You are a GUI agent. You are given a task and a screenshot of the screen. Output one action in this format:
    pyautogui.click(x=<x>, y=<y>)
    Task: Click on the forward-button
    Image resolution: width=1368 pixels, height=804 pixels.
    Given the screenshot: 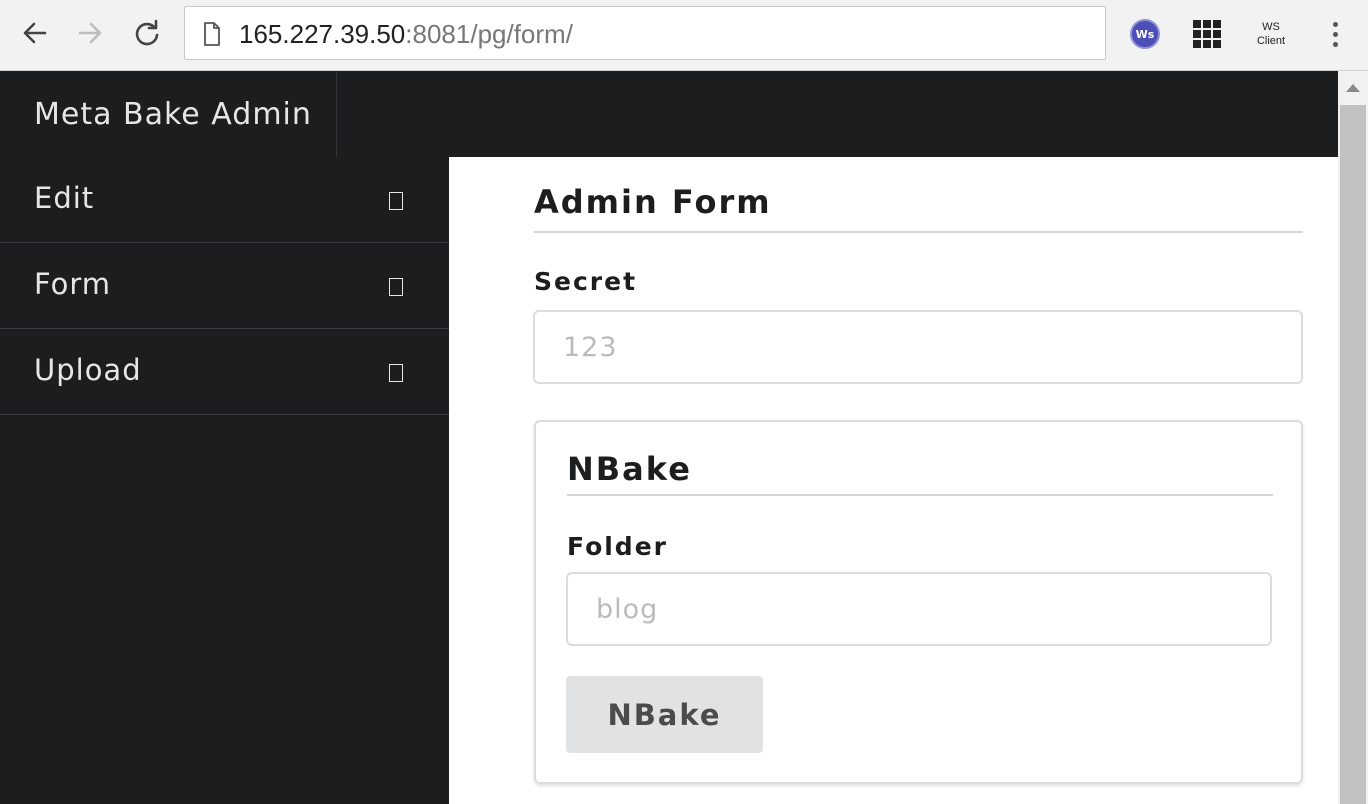 What is the action you would take?
    pyautogui.click(x=90, y=33)
    